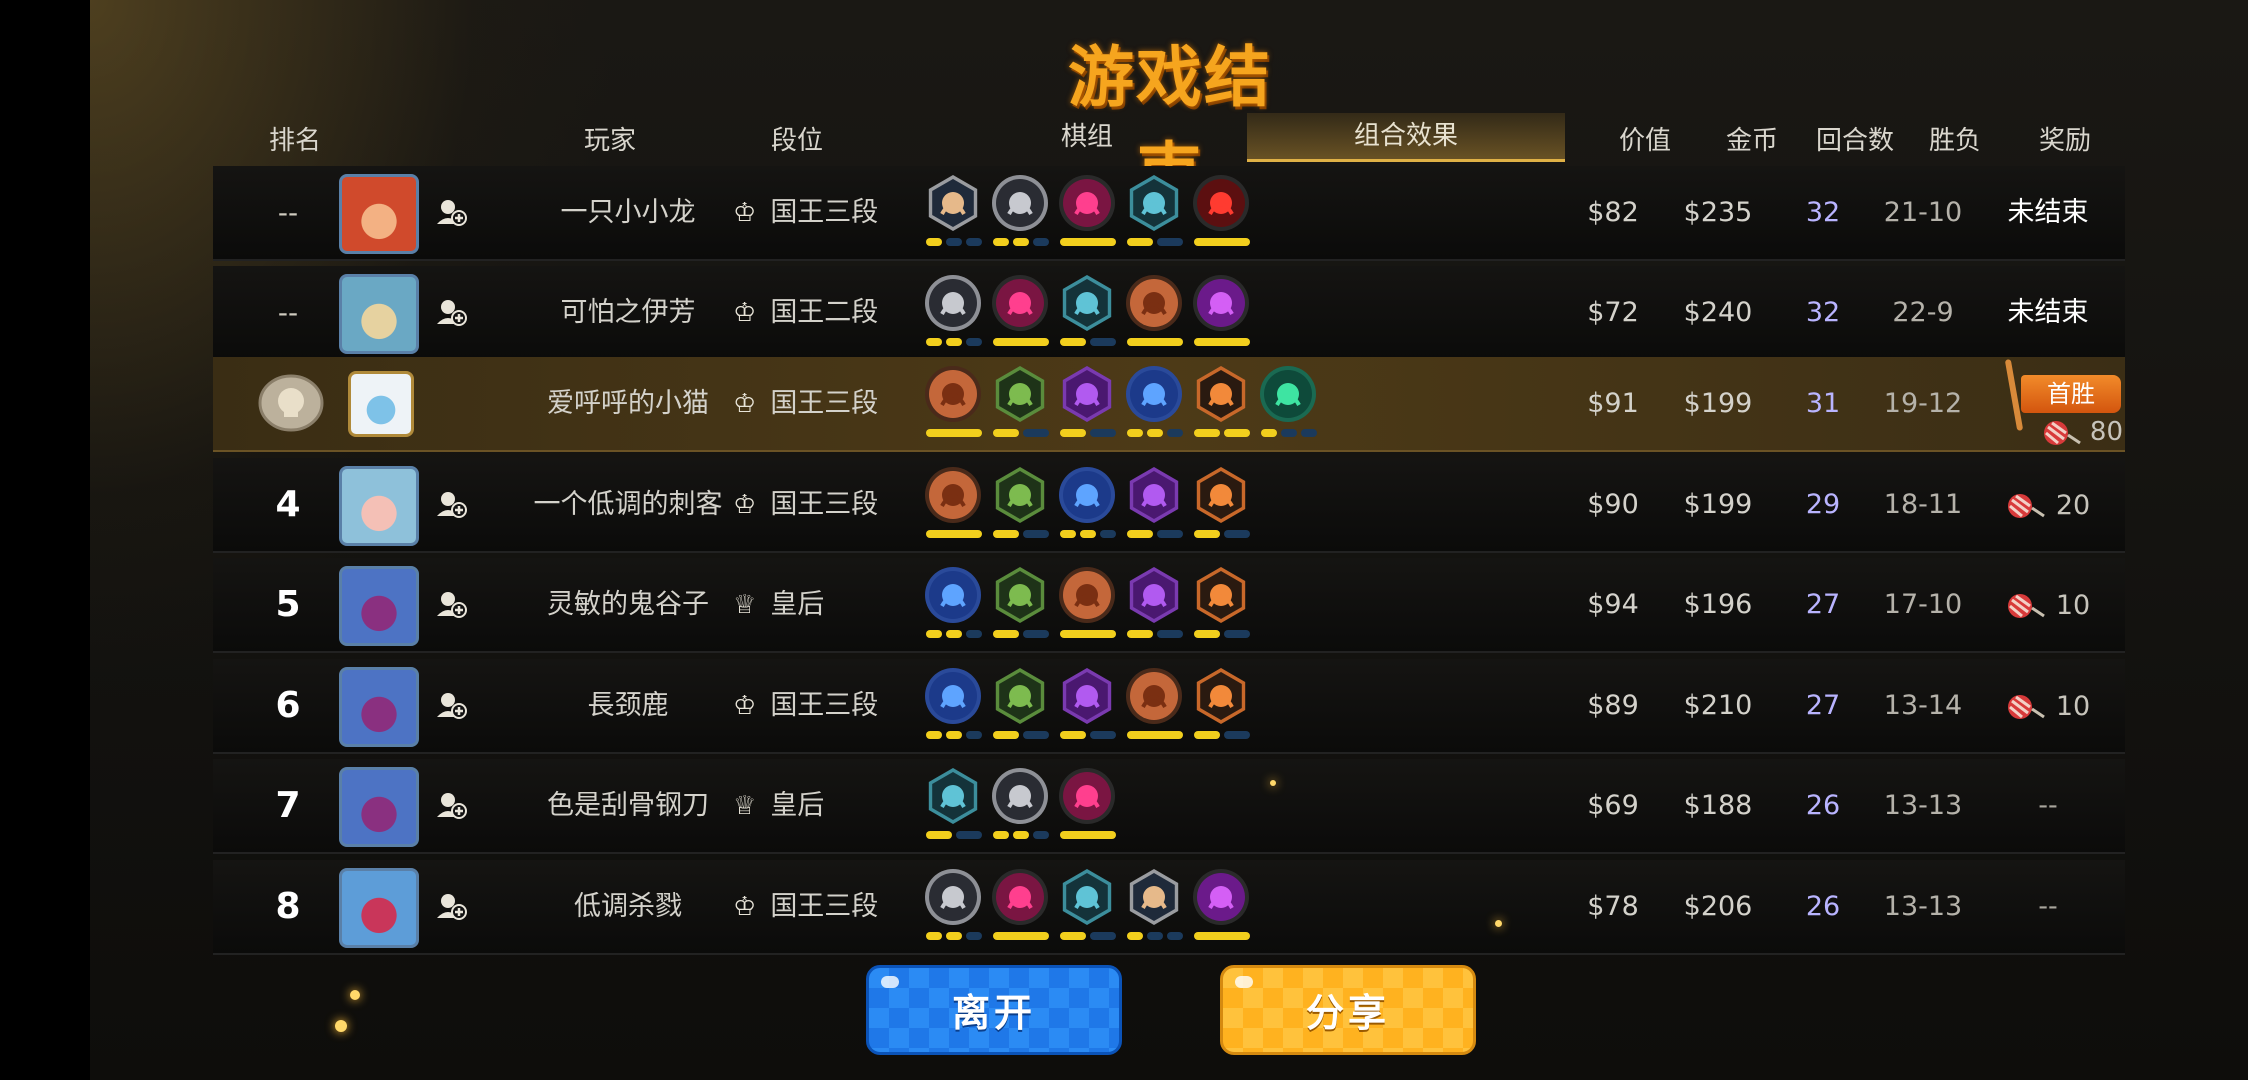 Image resolution: width=2248 pixels, height=1080 pixels. I want to click on header-rounds: 回合数, so click(1854, 141).